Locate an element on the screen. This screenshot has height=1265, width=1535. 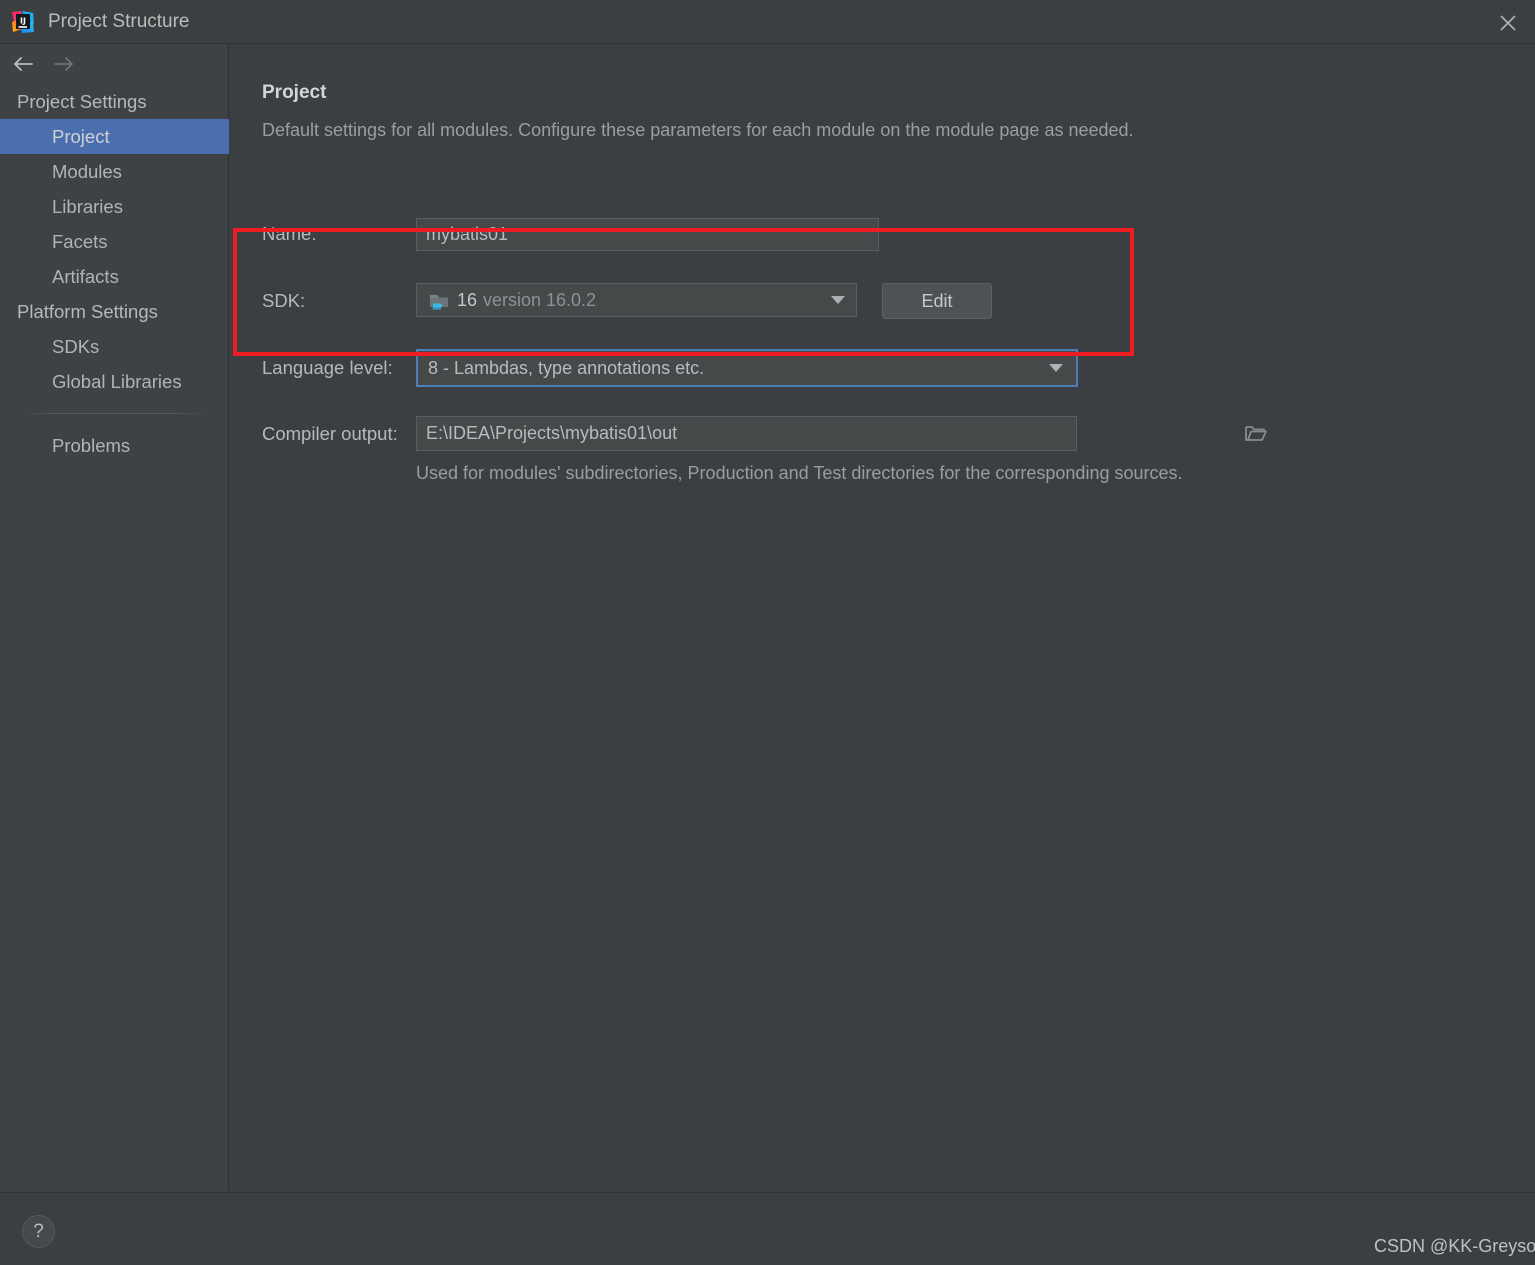
dialog-footer: ? OK Close Apply is located at coordinates (767, 1228).